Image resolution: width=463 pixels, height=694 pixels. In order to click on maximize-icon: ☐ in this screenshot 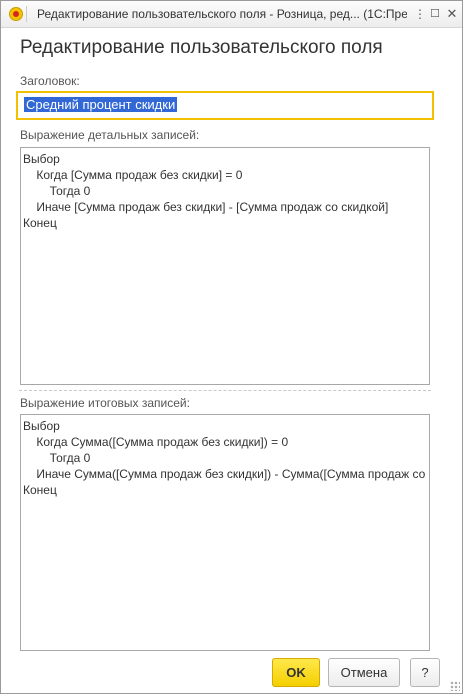, I will do `click(435, 14)`.